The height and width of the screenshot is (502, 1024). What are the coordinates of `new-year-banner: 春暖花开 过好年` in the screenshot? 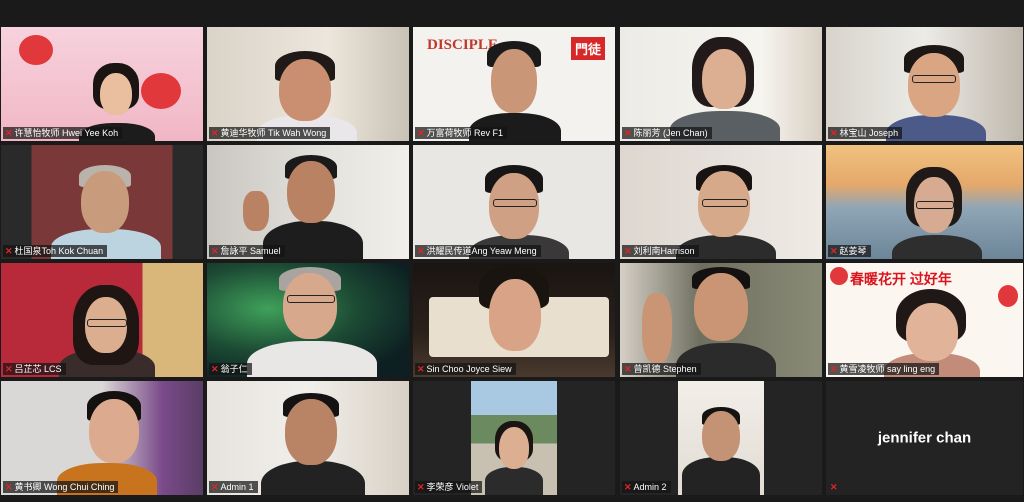 It's located at (901, 279).